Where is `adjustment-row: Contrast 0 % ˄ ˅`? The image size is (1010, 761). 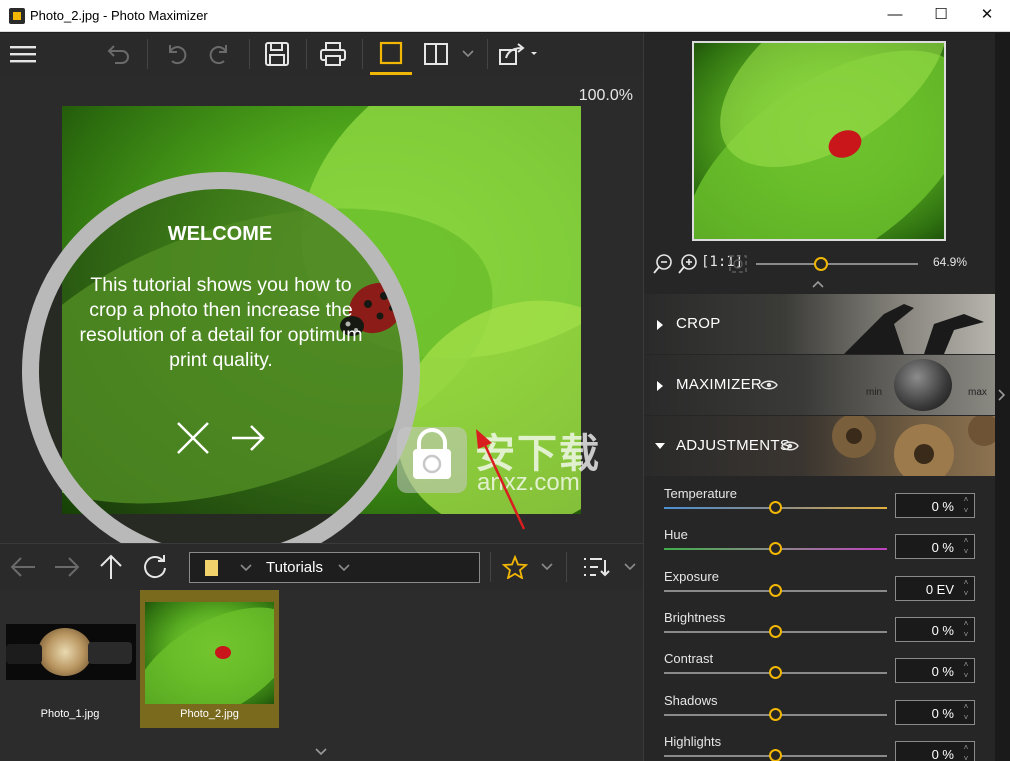 adjustment-row: Contrast 0 % ˄ ˅ is located at coordinates (819, 671).